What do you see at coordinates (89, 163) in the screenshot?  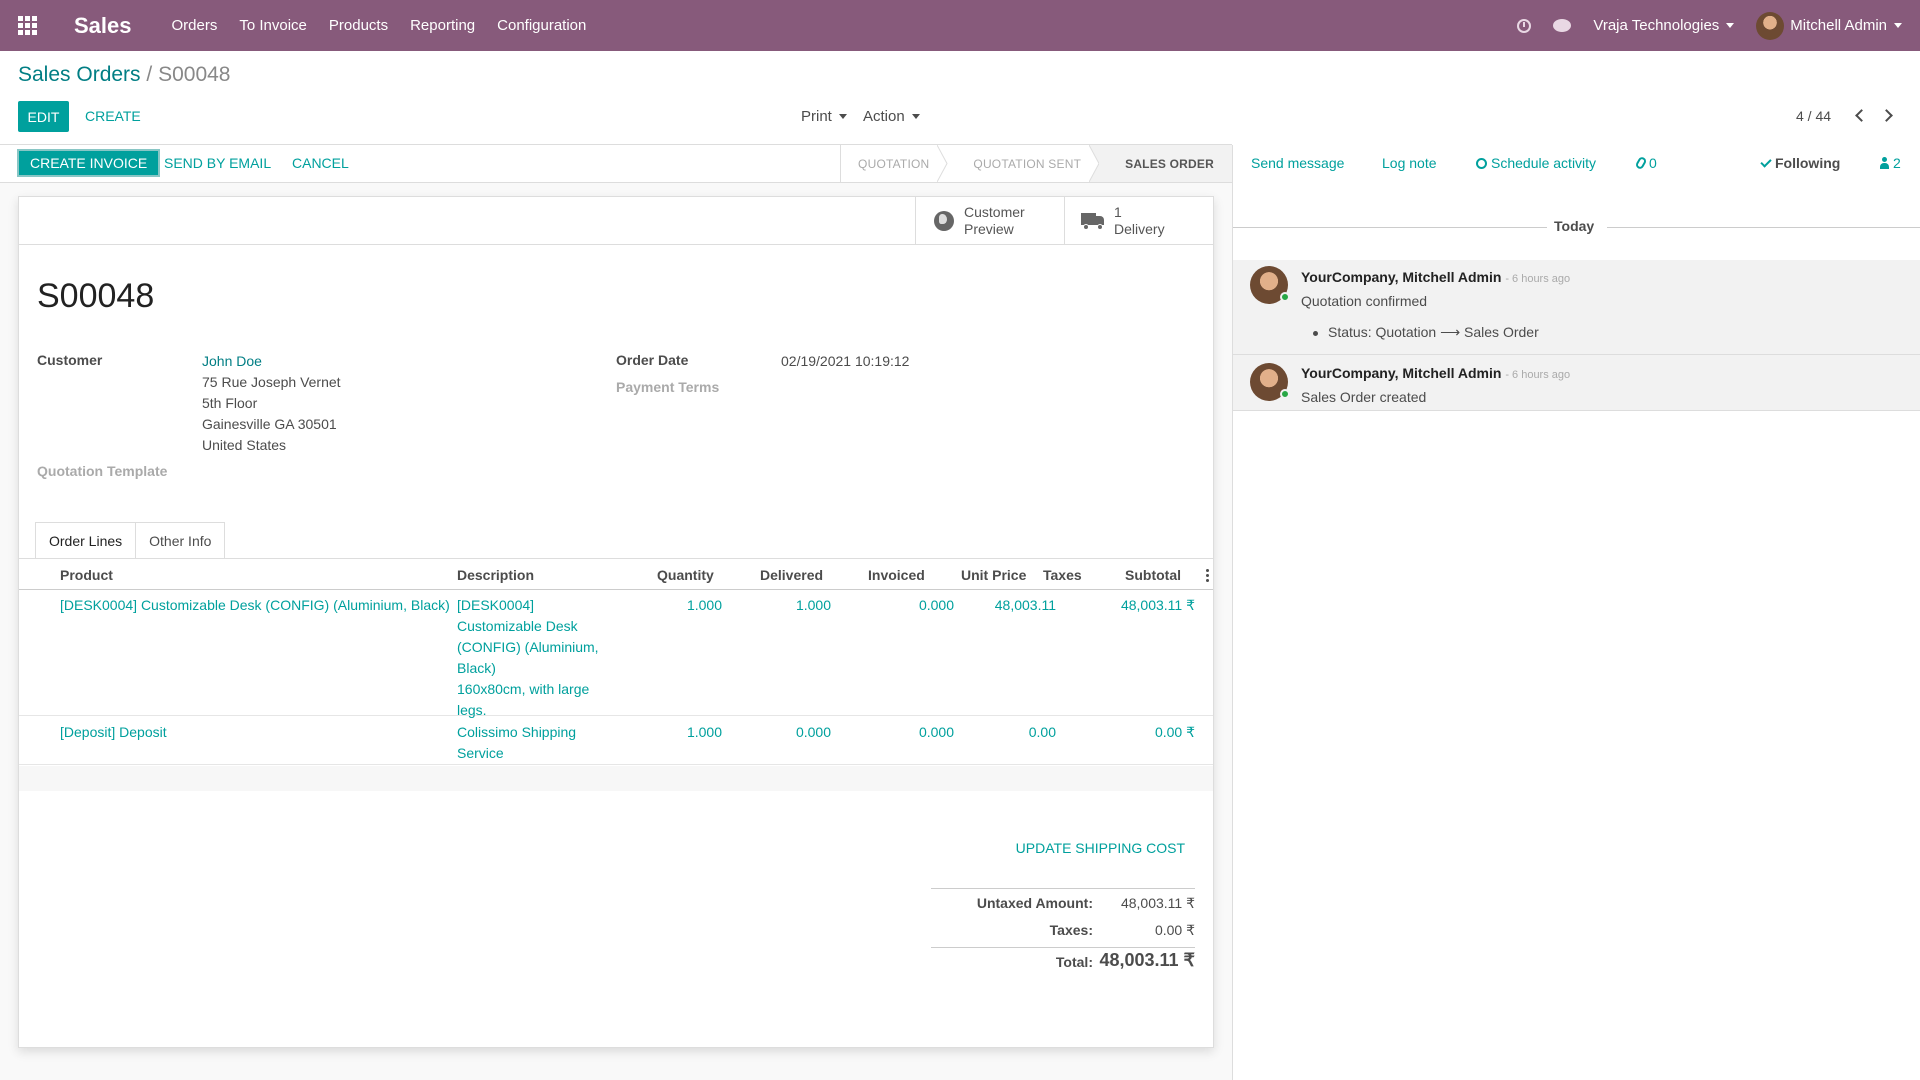 I see `create-invoice-button: CREATE INVOICE` at bounding box center [89, 163].